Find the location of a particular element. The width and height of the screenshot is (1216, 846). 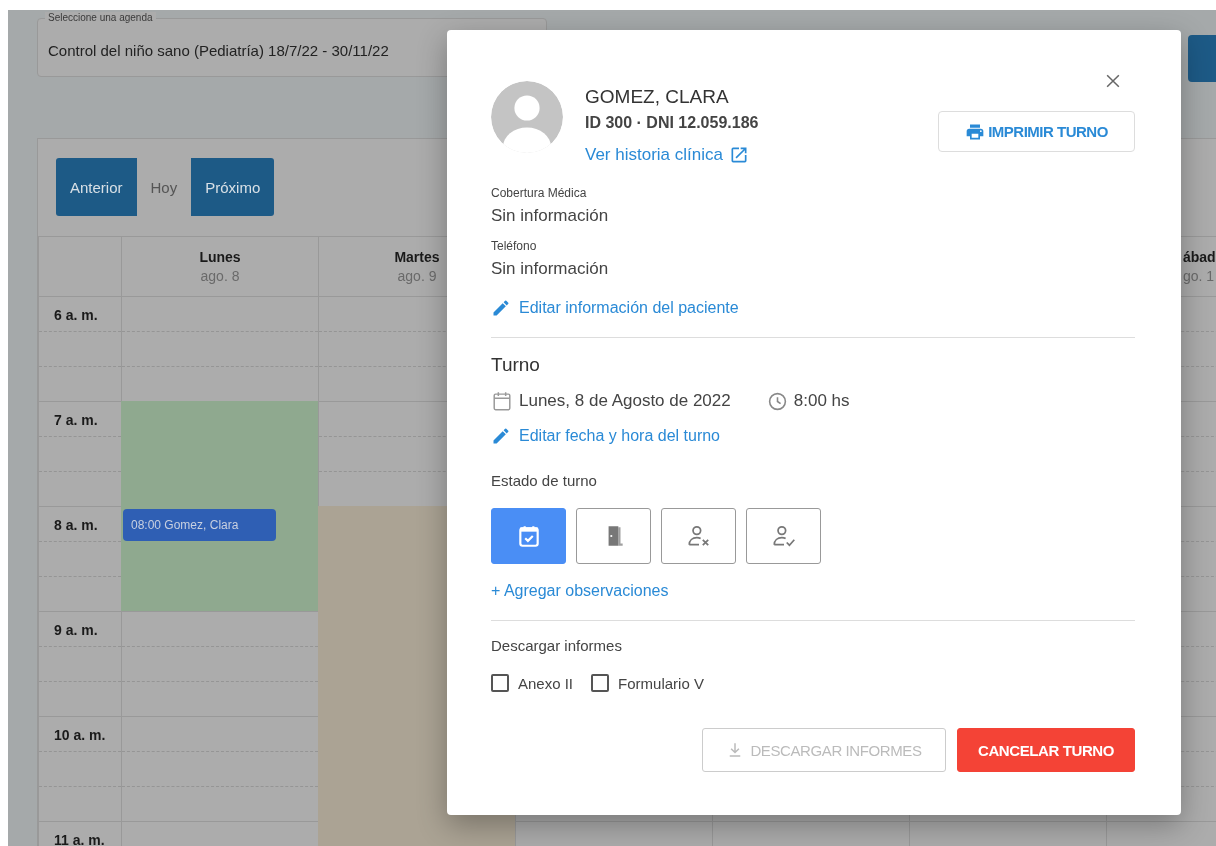

section-title: Turno is located at coordinates (516, 365).